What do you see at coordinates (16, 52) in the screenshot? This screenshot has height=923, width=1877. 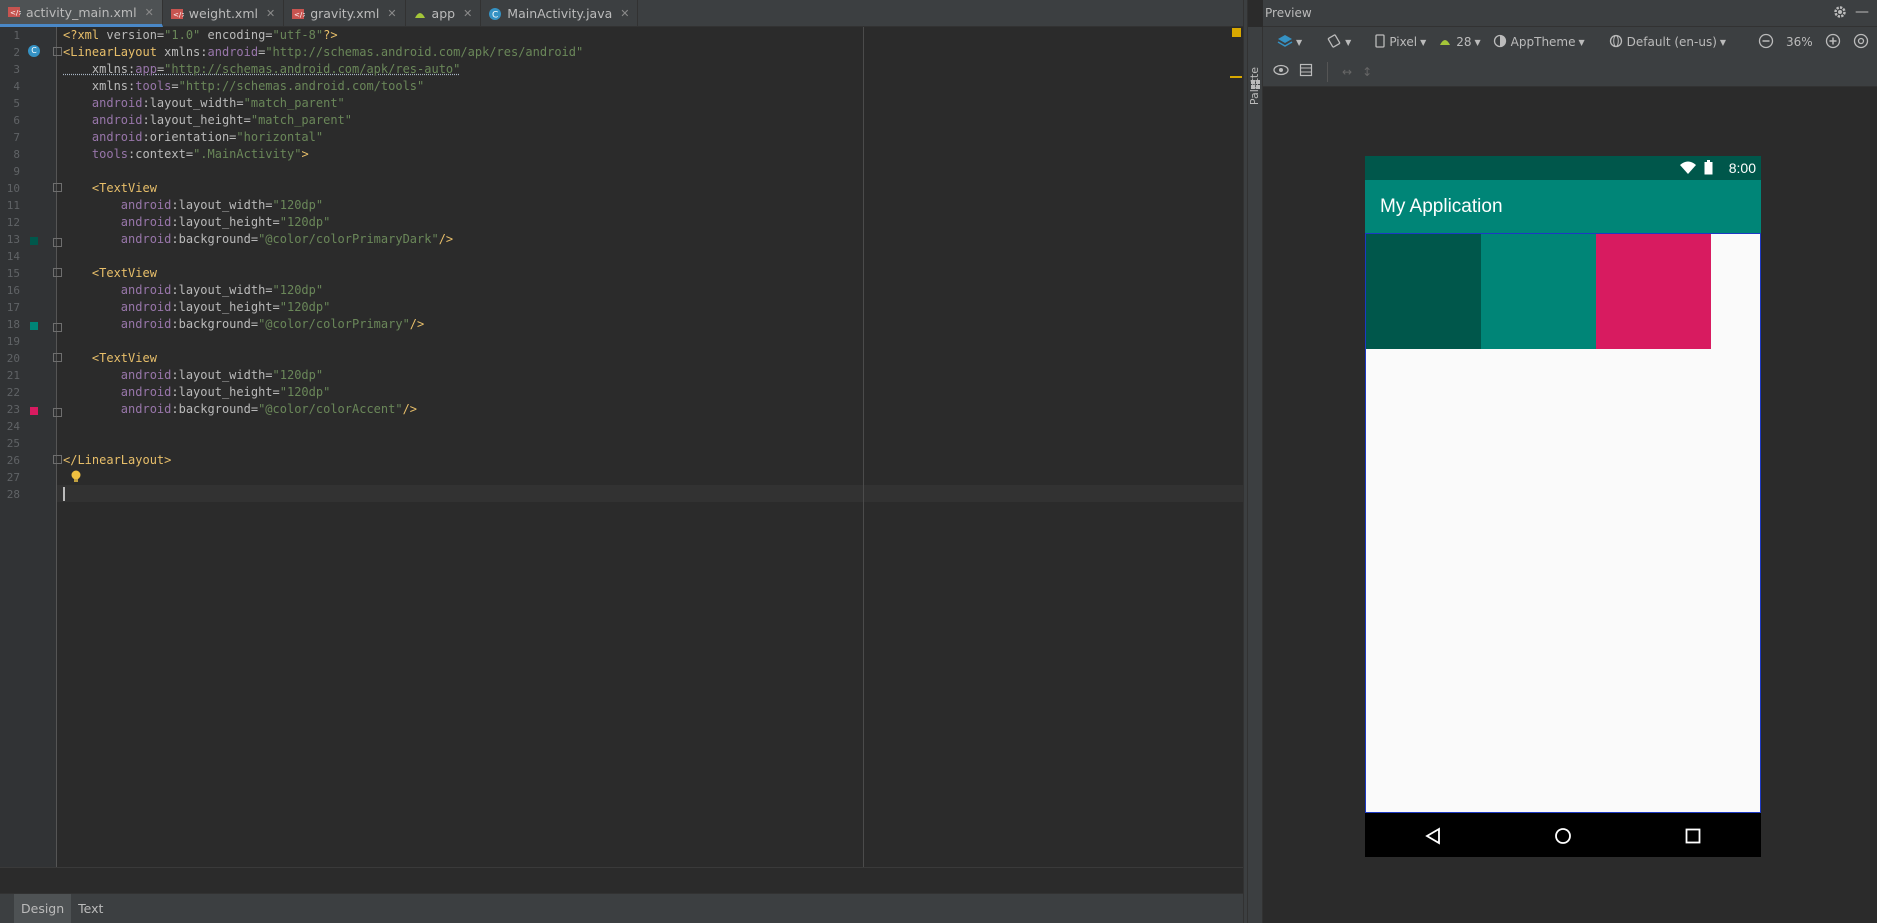 I see `line-number: 2` at bounding box center [16, 52].